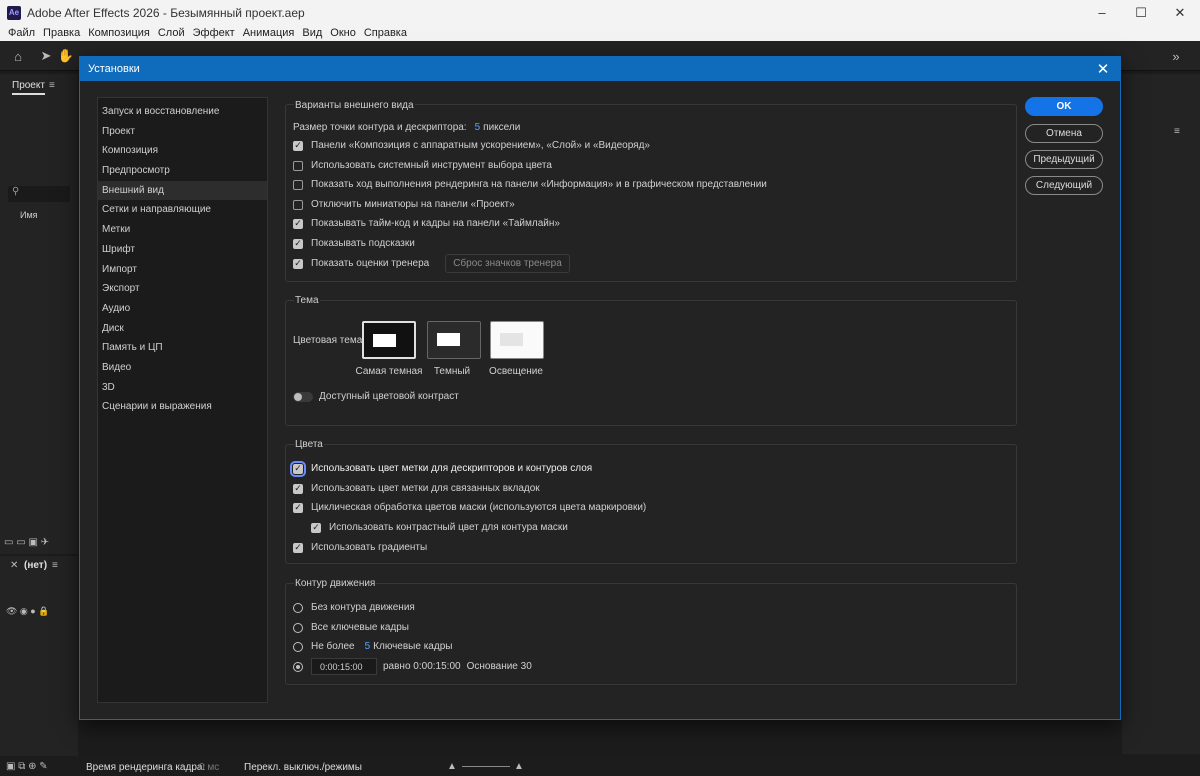 This screenshot has height=776, width=1200. Describe the element at coordinates (1141, 12) in the screenshot. I see `maximize-button: ☐` at that location.